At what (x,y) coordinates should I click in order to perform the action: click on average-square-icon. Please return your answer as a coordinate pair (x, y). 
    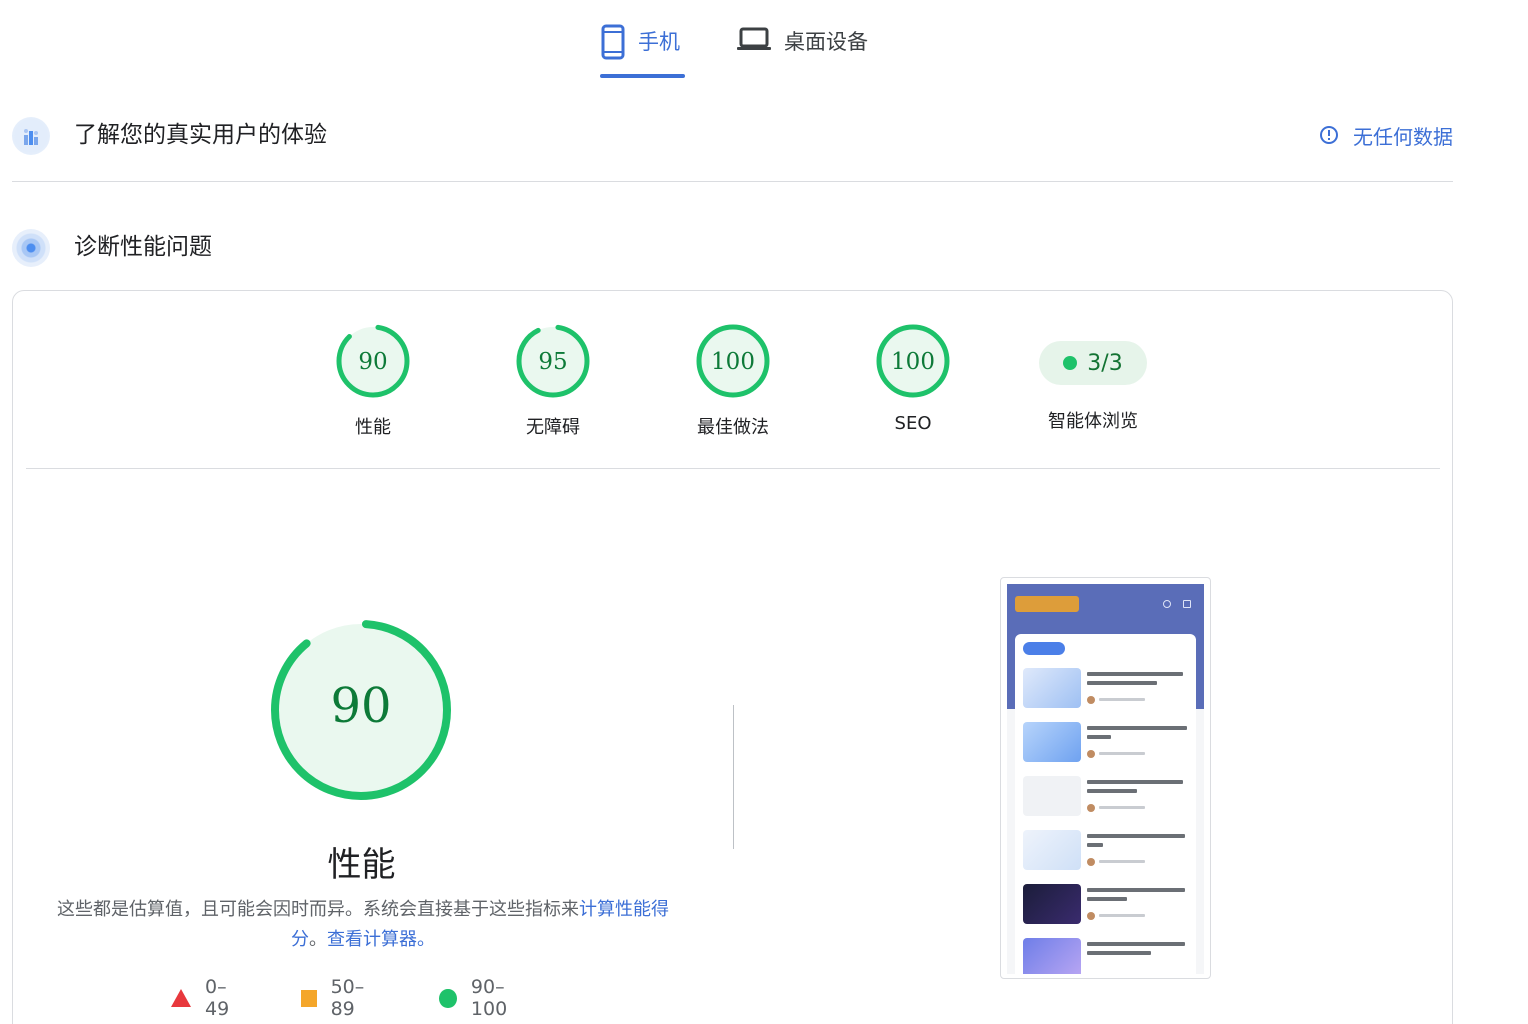
    Looking at the image, I should click on (309, 998).